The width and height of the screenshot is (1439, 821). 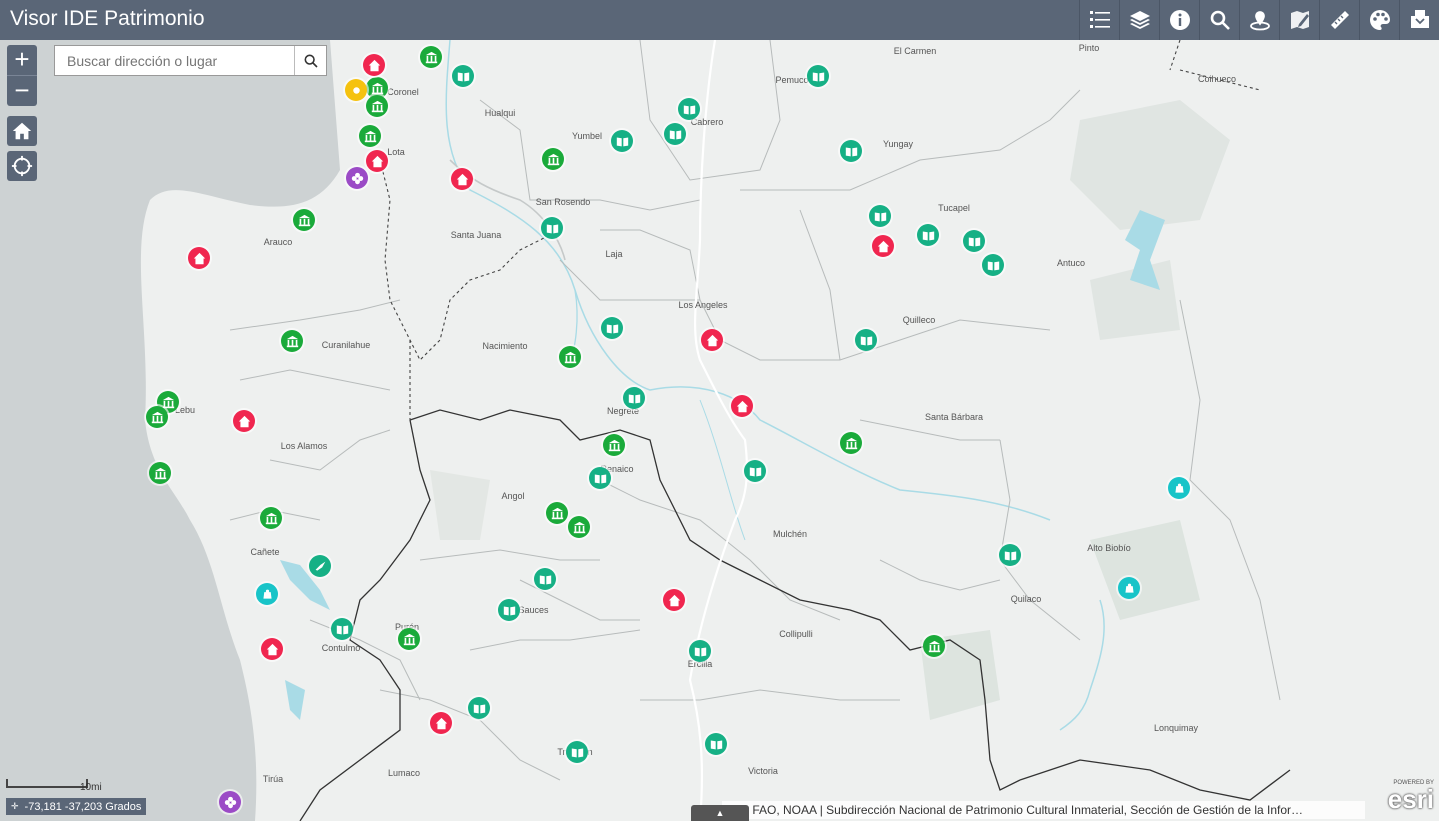 What do you see at coordinates (1402, 798) in the screenshot?
I see `esri-logo: POWERED BY esri` at bounding box center [1402, 798].